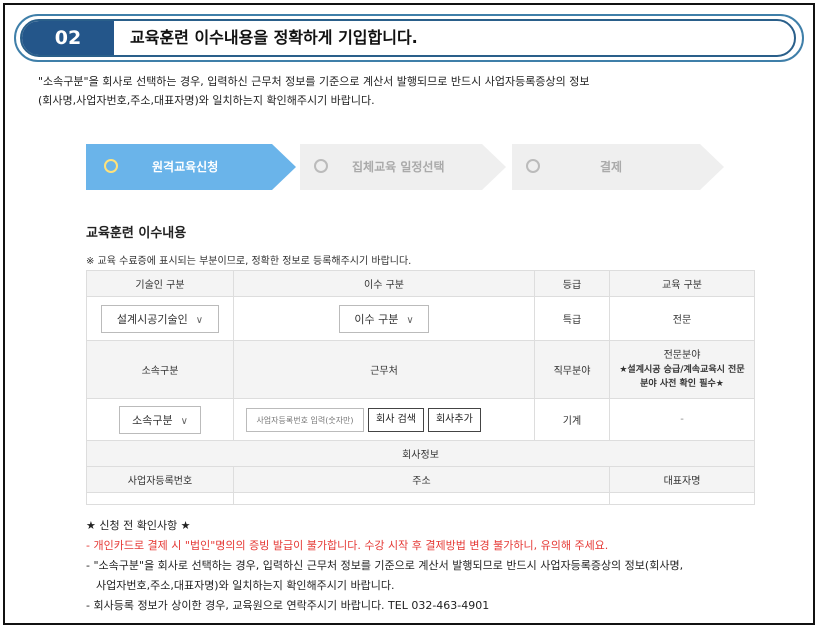 The height and width of the screenshot is (630, 820). I want to click on table-row: 설계시공기술인 ∨ 이수 구분 ∨ 특급 전문, so click(420, 318).